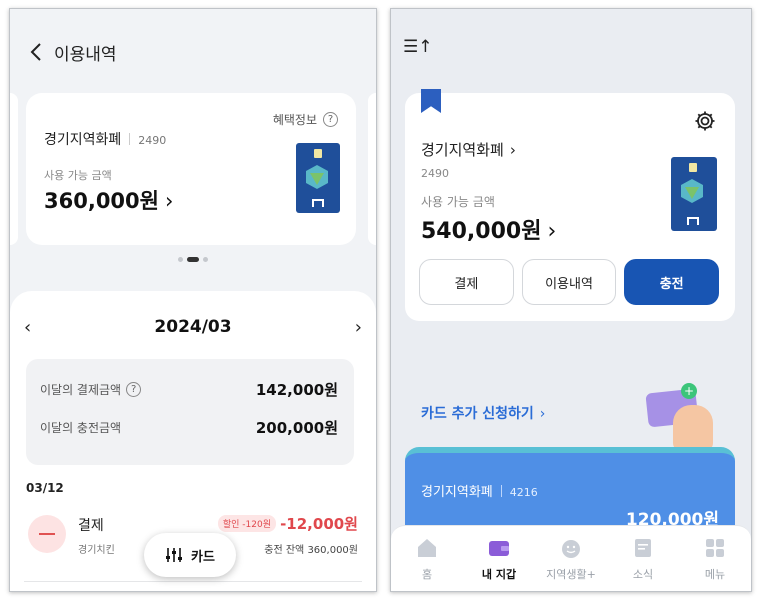  I want to click on wallet-card-number: 4216, so click(523, 492).